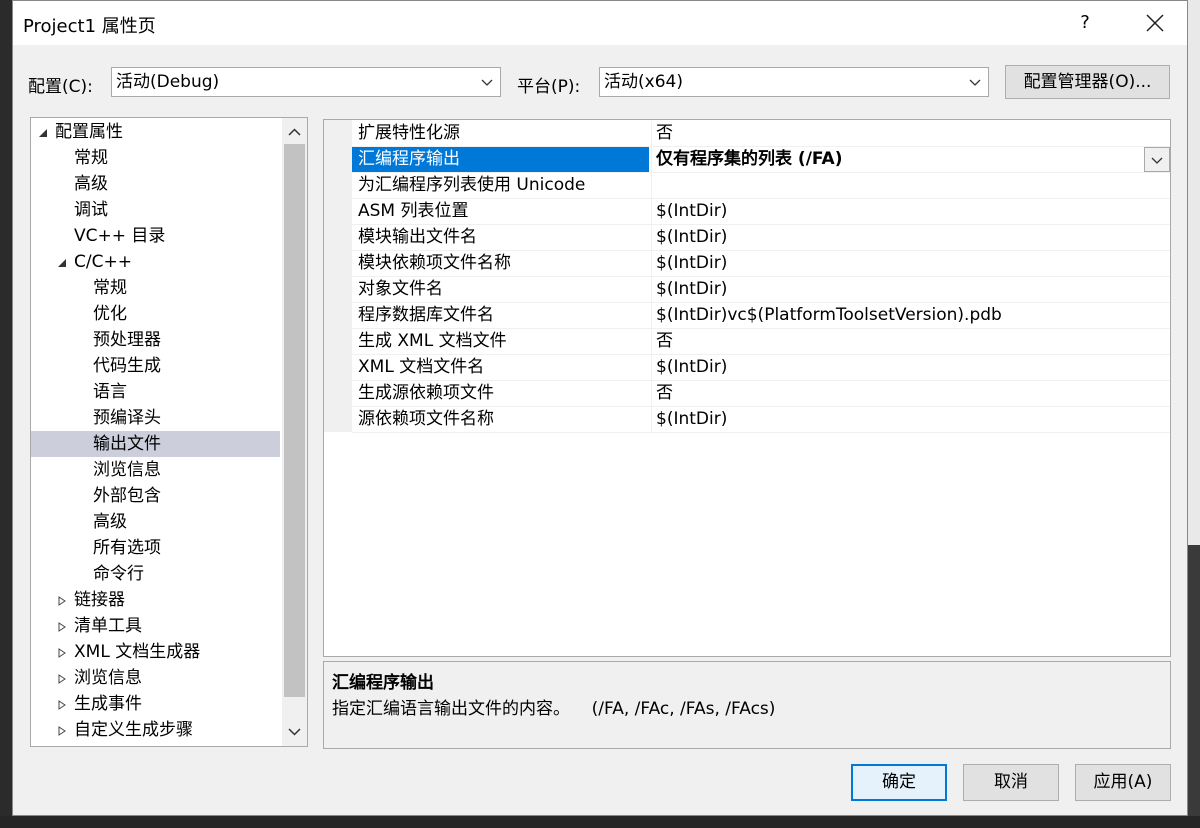  I want to click on property-row: 源依赖项文件名称 $(IntDir), so click(761, 420).